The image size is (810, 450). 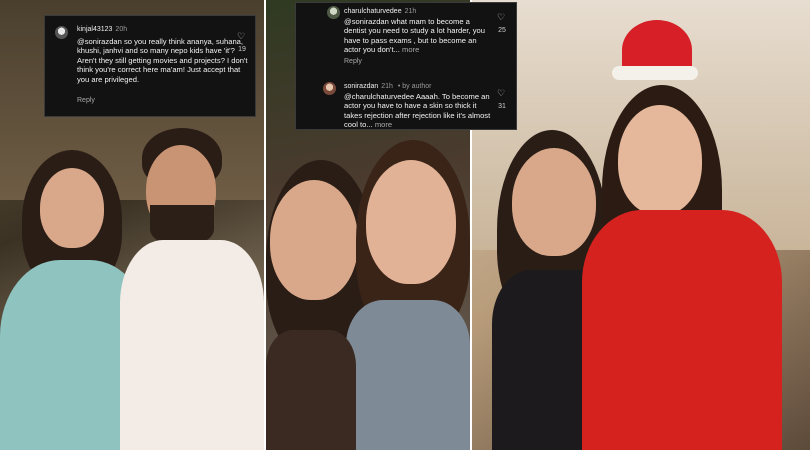 What do you see at coordinates (660, 160) in the screenshot?
I see `young-woman-face` at bounding box center [660, 160].